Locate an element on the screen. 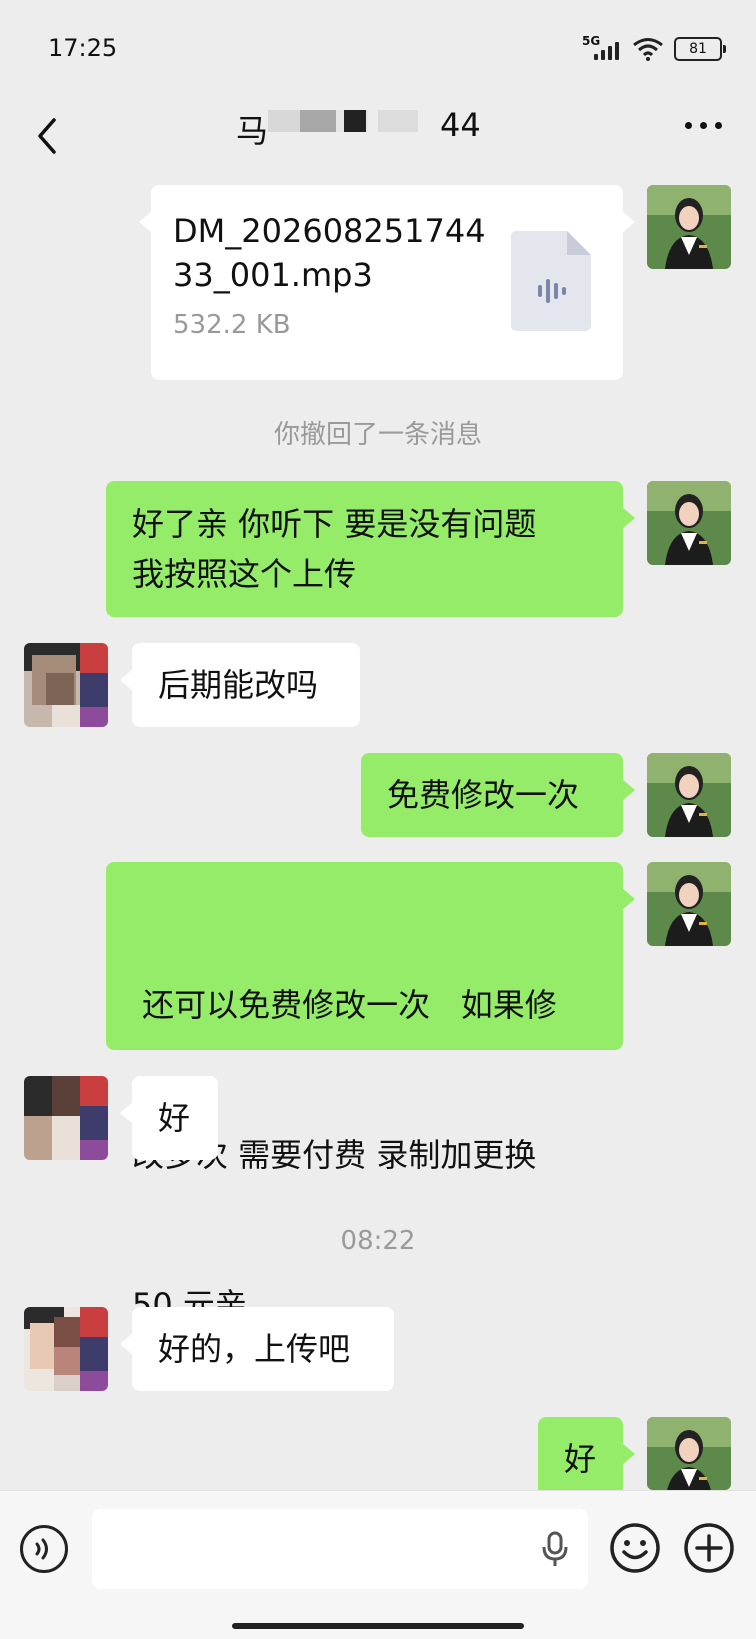 Image resolution: width=756 pixels, height=1639 pixels. file-message-bubble: DM_202608251744 33_001.mp3 532.2 KB is located at coordinates (387, 282).